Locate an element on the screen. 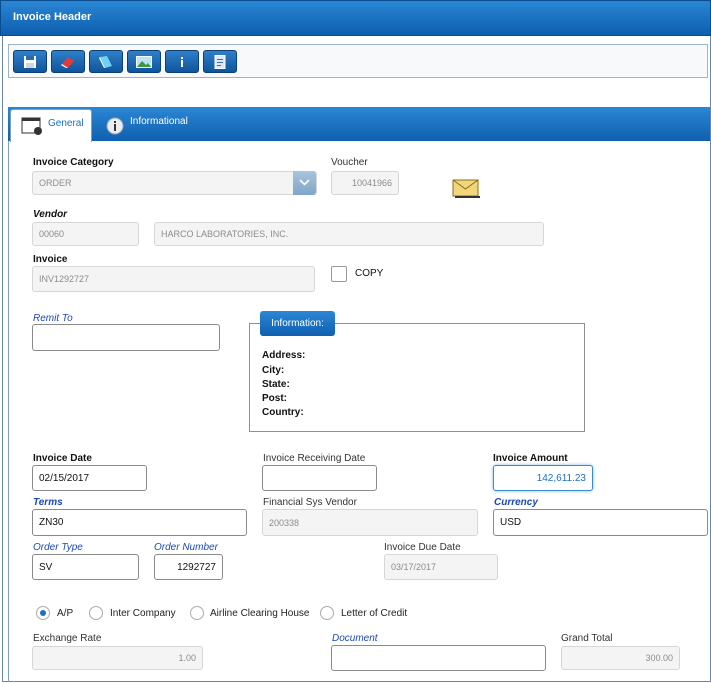  information-panel-title: Information: is located at coordinates (297, 323).